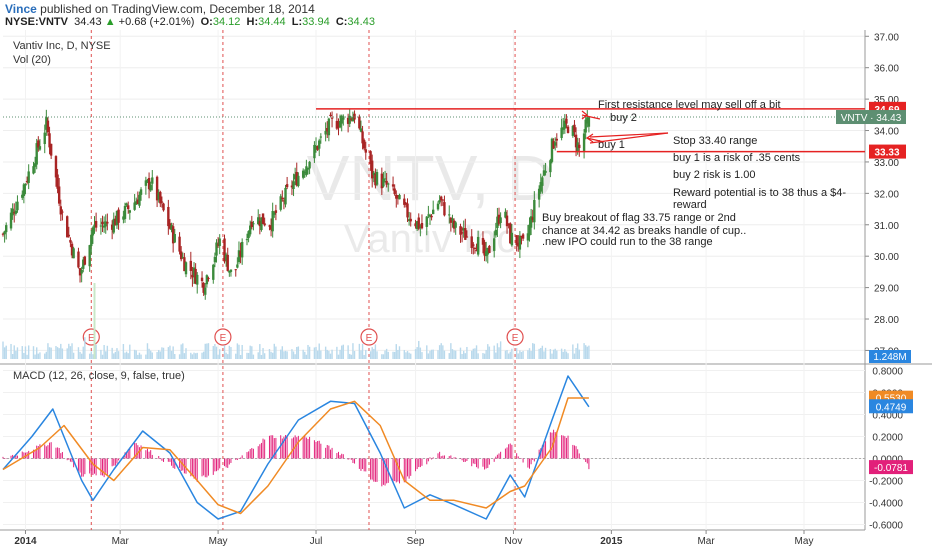 This screenshot has width=932, height=550. I want to click on volume-tag-label: 1.248M, so click(889, 357).